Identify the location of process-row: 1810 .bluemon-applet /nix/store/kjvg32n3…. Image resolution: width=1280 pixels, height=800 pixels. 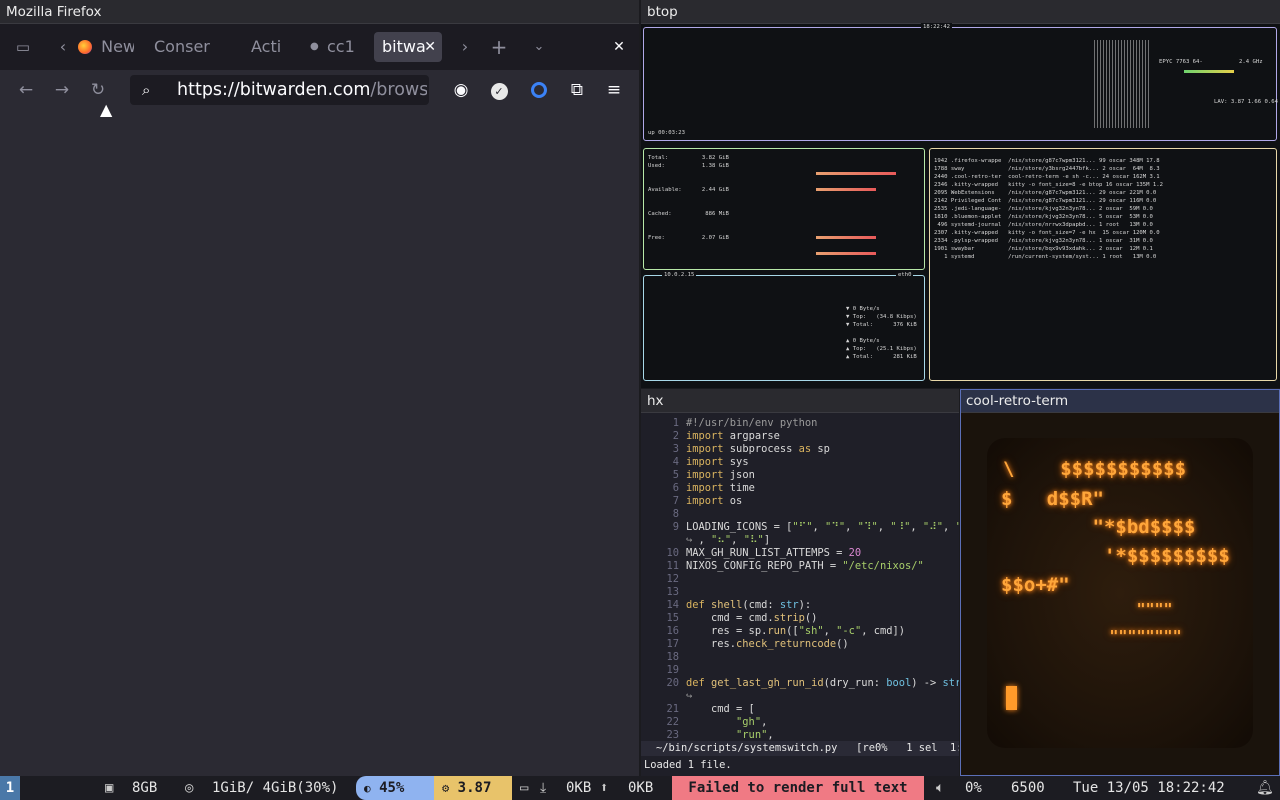
(1043, 217).